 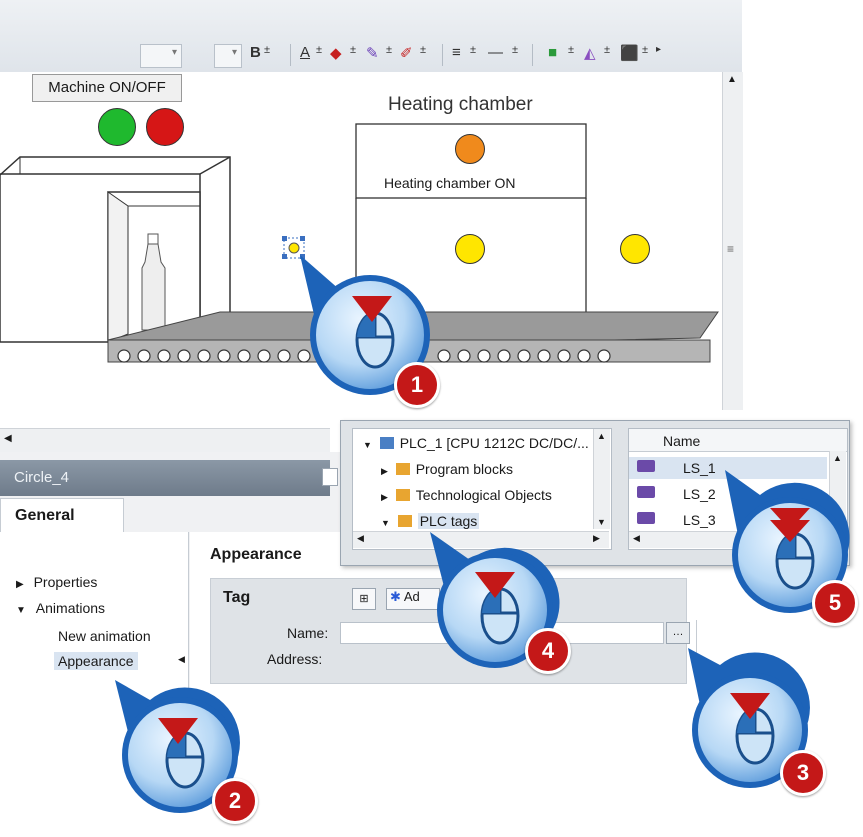 I want to click on callout-number-1: 1, so click(x=417, y=385).